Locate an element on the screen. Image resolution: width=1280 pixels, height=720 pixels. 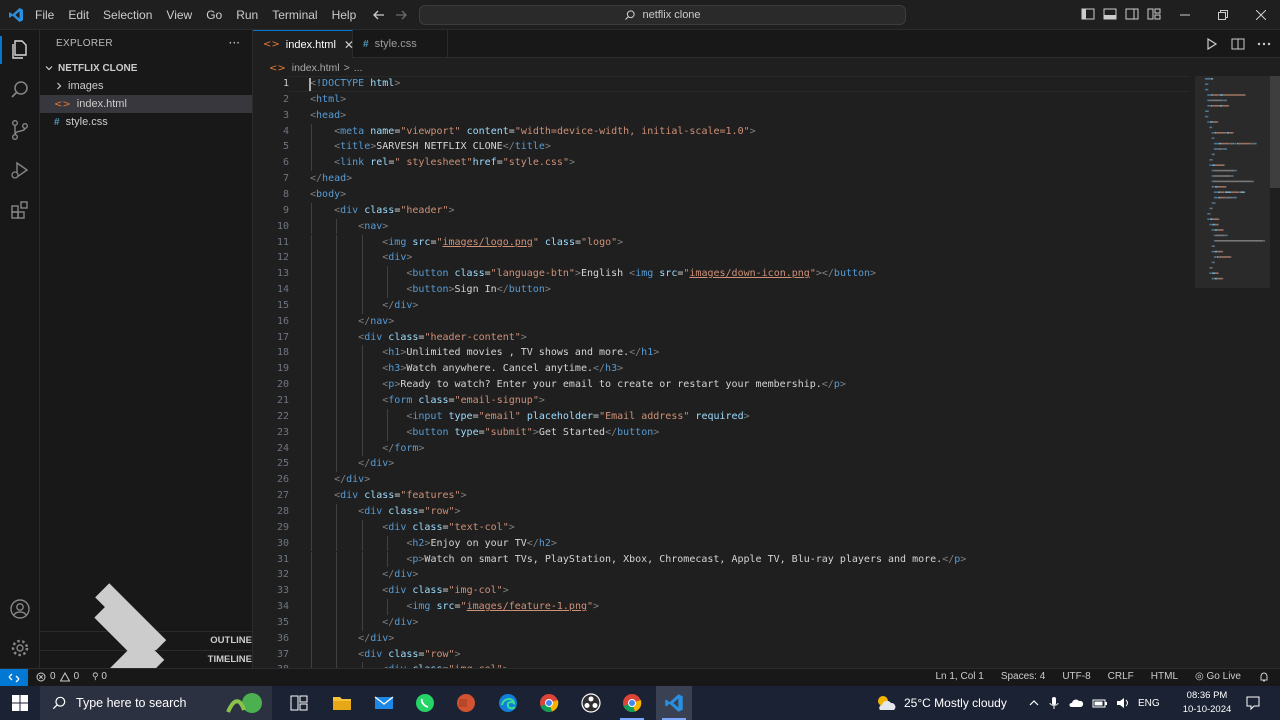
folder-netflix-clone: NETFLIX CLONE is located at coordinates (146, 68).